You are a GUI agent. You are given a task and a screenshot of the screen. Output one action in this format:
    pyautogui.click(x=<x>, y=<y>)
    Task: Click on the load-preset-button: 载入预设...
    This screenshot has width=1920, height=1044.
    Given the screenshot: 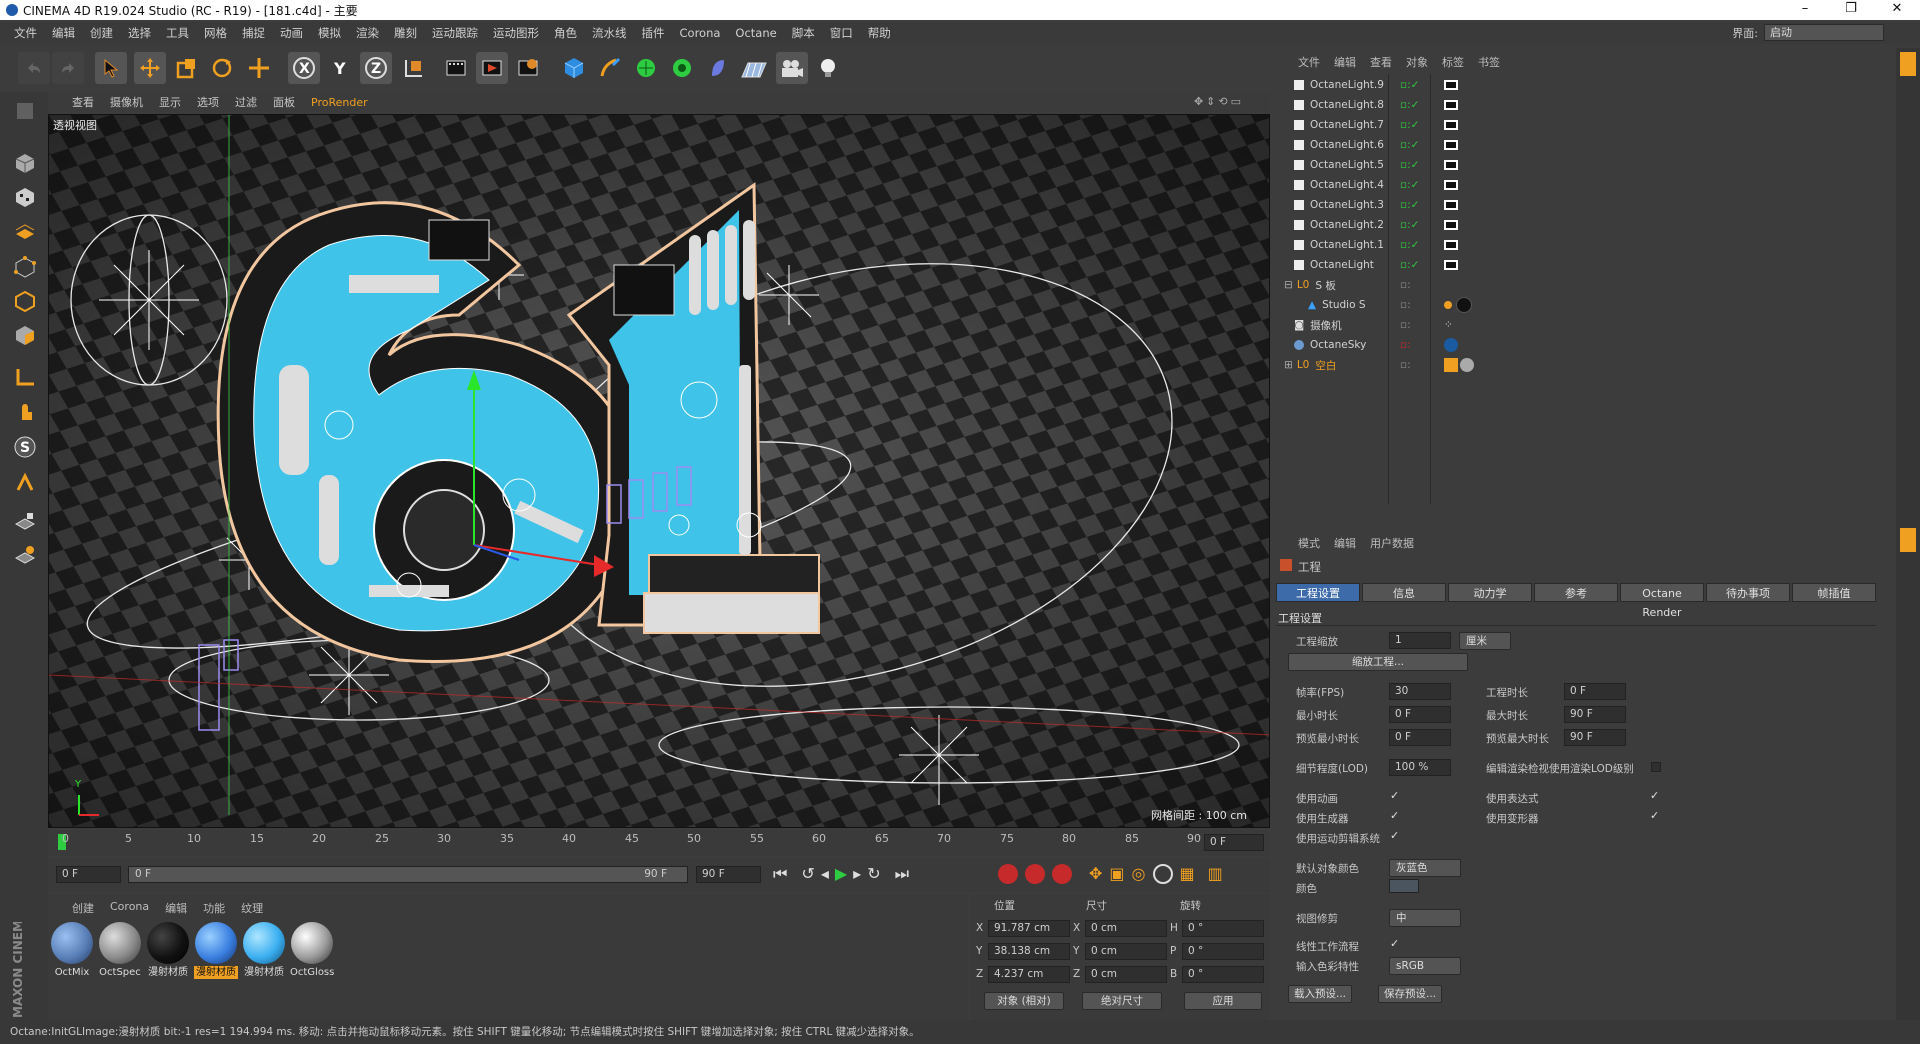 What is the action you would take?
    pyautogui.click(x=1320, y=994)
    